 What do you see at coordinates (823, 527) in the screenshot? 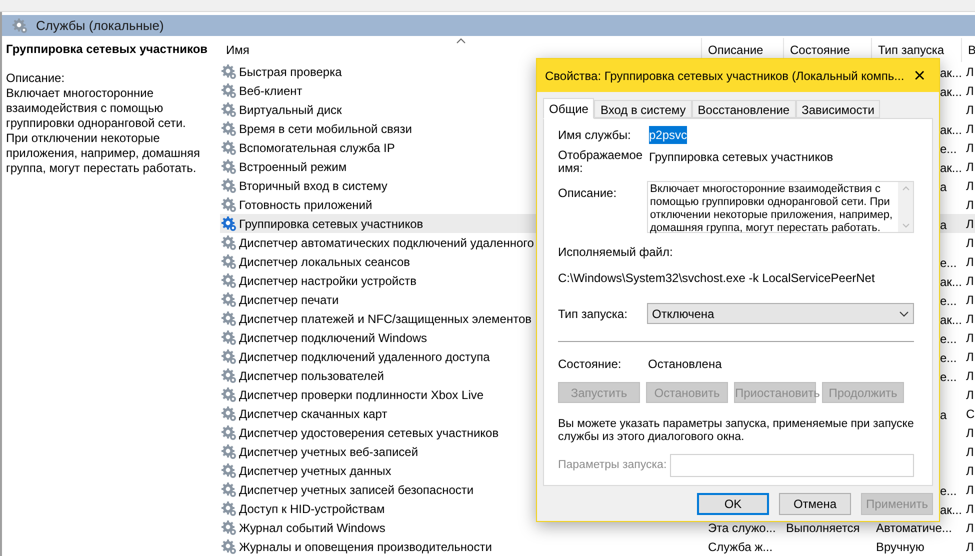
I see `table-cell: Выполняется` at bounding box center [823, 527].